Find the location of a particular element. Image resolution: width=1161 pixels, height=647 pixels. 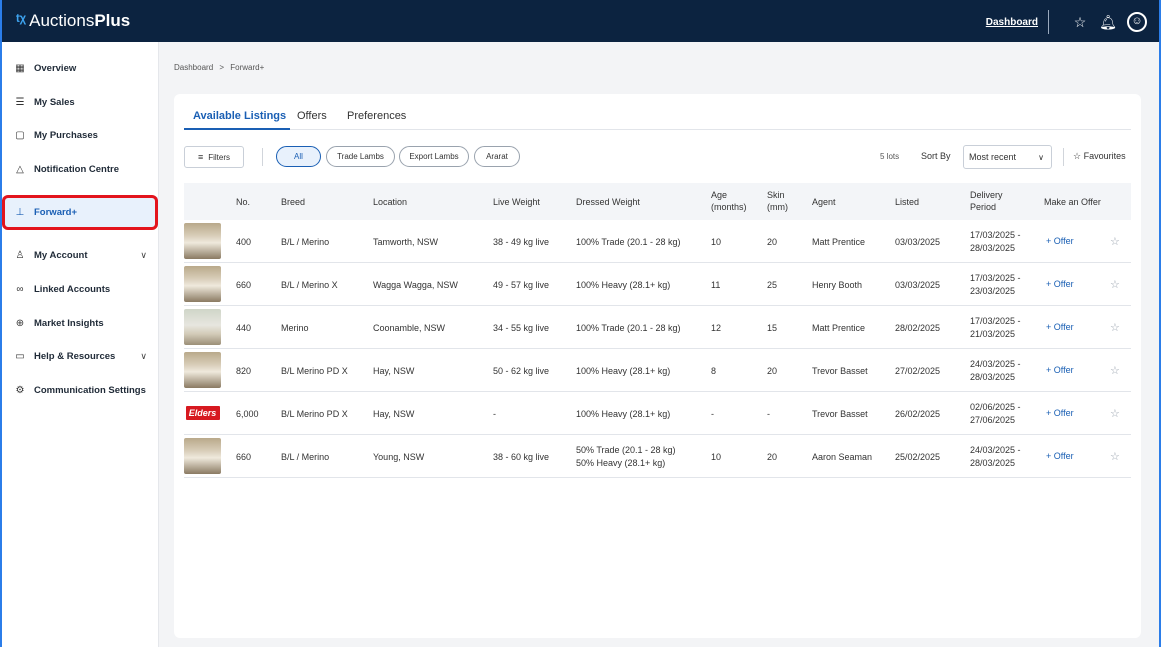

cell-listed: 26/02/2025 is located at coordinates (918, 414).